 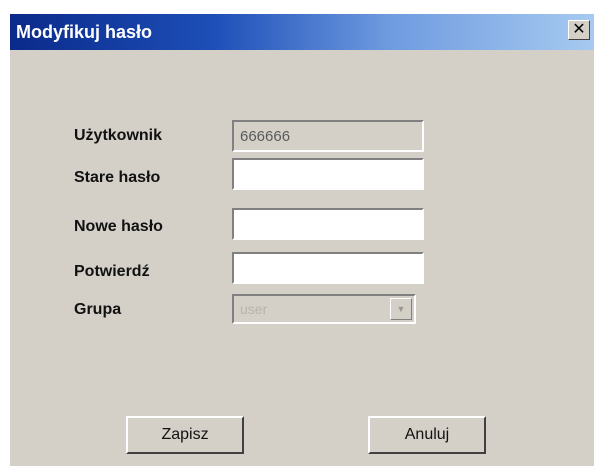 What do you see at coordinates (117, 177) in the screenshot?
I see `old-password-label: Stare hasło` at bounding box center [117, 177].